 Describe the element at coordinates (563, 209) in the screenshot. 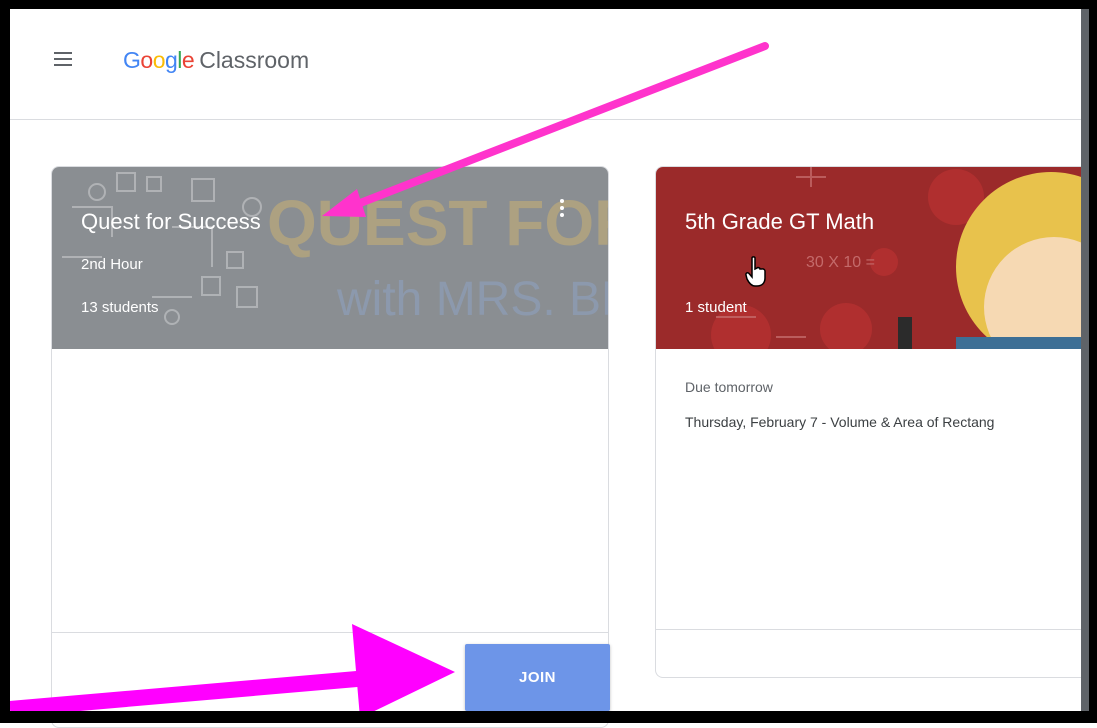

I see `more-vert-icon` at that location.